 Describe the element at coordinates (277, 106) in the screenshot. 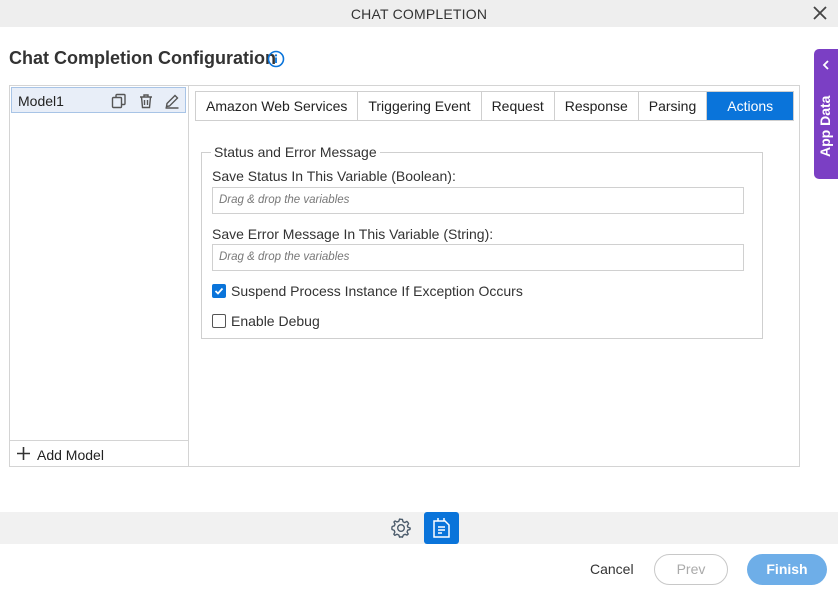

I see `tab-amazon-web-services: Amazon Web Services` at that location.